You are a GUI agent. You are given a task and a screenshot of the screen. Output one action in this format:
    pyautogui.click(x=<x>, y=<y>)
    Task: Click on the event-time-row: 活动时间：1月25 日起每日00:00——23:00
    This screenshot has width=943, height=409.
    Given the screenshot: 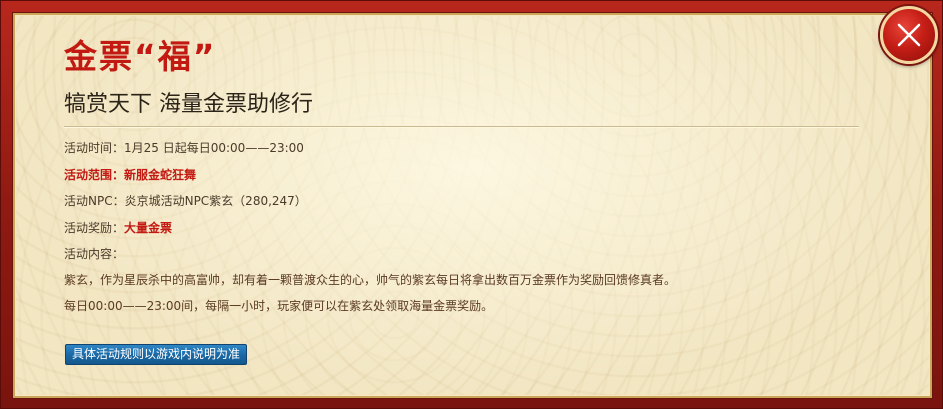 What is the action you would take?
    pyautogui.click(x=184, y=148)
    